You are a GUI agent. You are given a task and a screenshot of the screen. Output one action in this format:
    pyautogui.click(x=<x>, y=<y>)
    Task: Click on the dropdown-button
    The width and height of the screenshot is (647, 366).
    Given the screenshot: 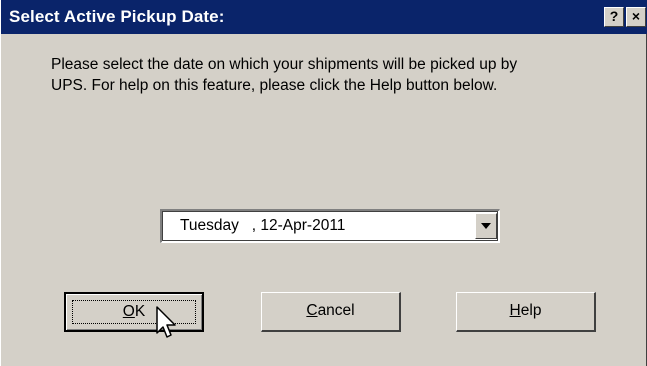 What is the action you would take?
    pyautogui.click(x=486, y=226)
    